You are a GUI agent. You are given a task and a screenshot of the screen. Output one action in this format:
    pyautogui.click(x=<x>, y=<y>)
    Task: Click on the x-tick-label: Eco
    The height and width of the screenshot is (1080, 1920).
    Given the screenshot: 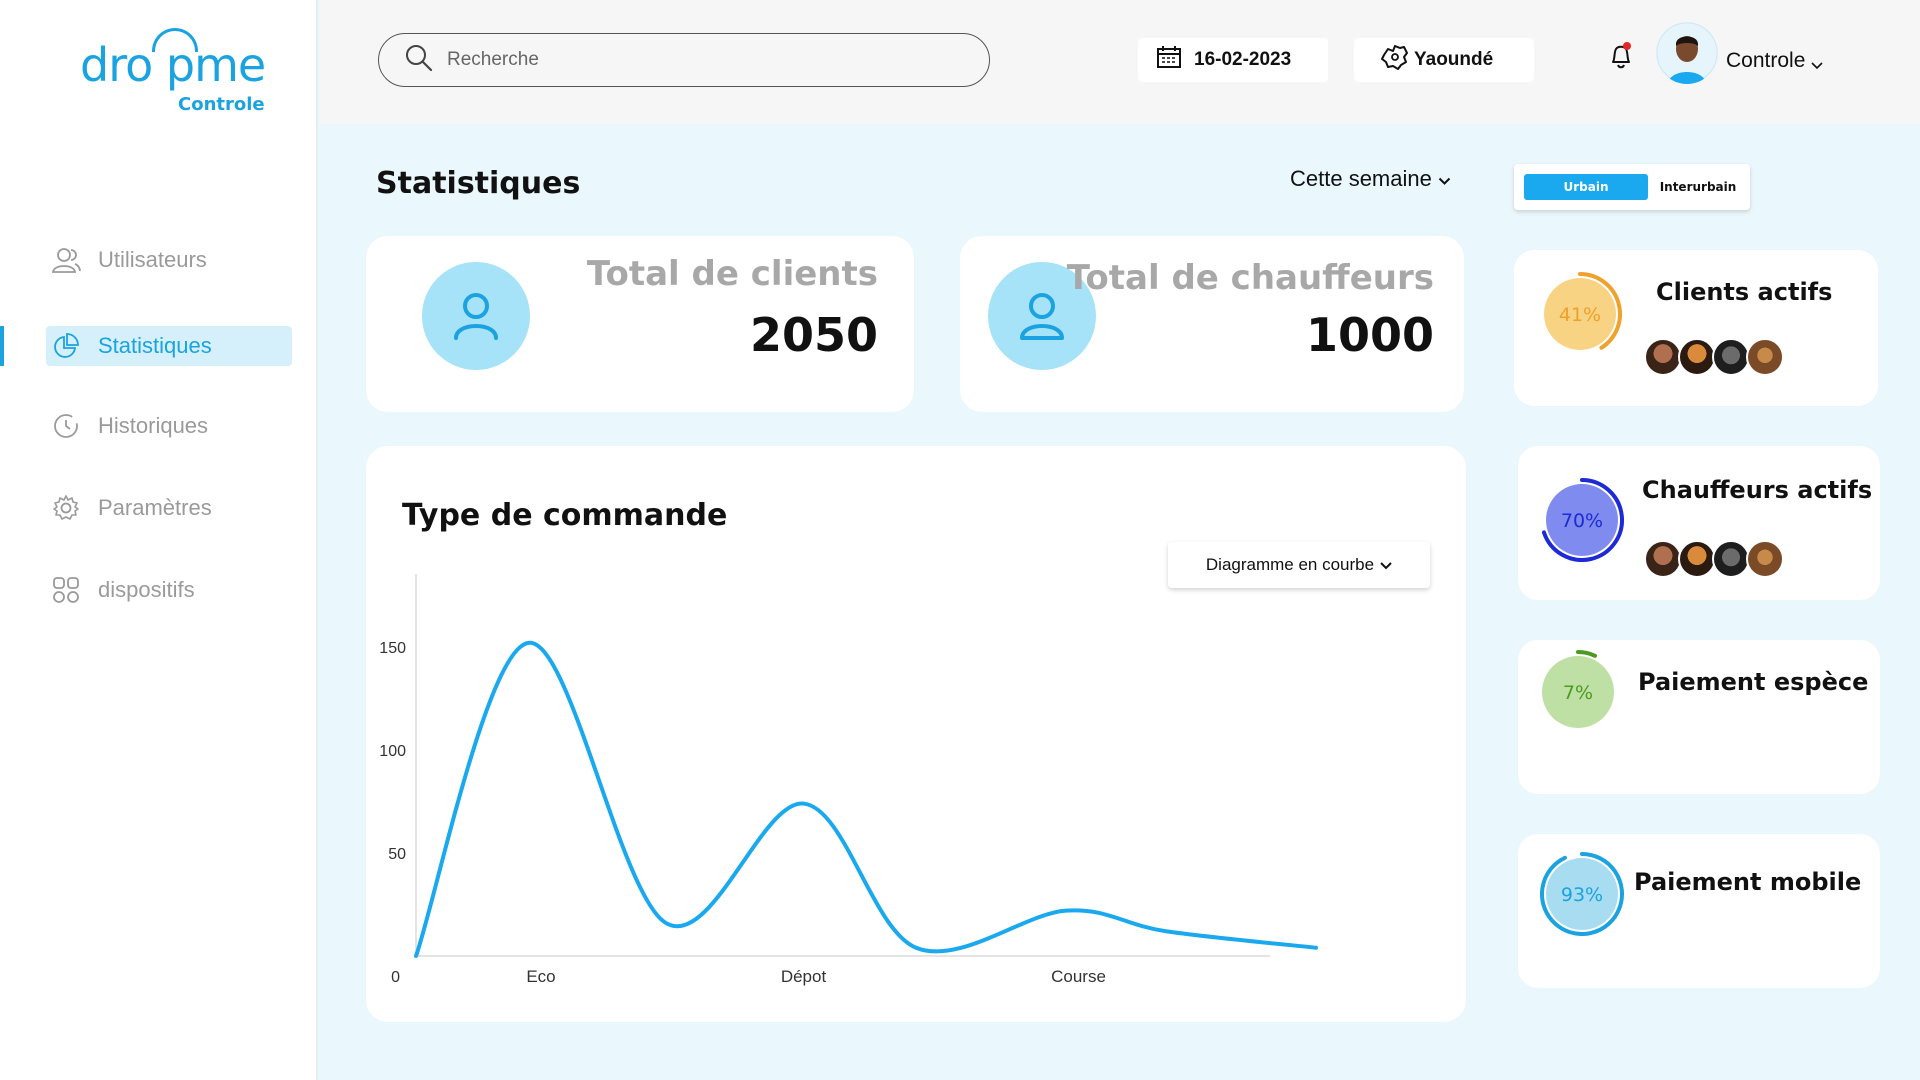 What is the action you would take?
    pyautogui.click(x=540, y=976)
    